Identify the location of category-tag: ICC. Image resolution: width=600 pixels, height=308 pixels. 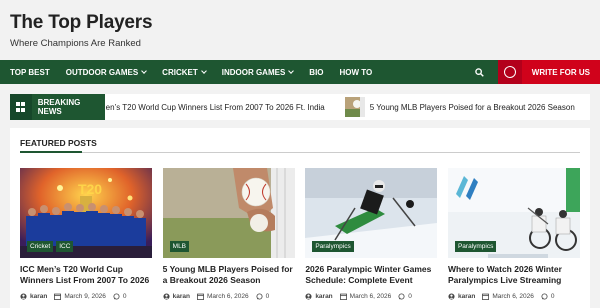
(65, 246).